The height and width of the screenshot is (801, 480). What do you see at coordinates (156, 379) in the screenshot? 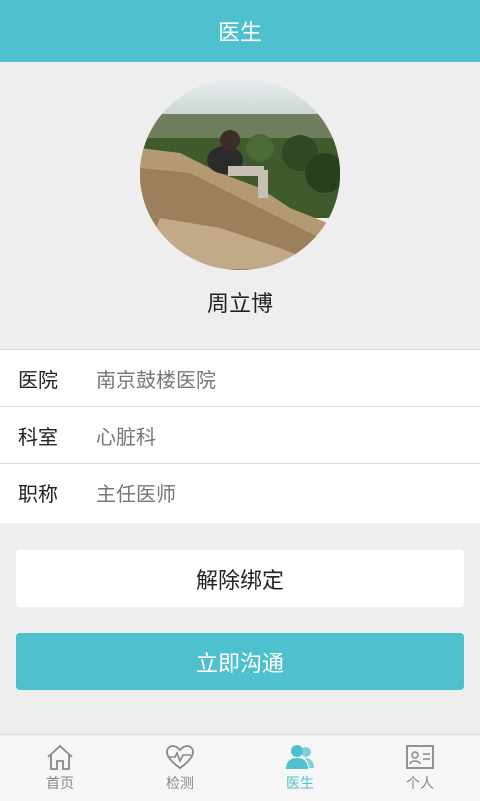
I see `info-value: 南京鼓楼医院` at bounding box center [156, 379].